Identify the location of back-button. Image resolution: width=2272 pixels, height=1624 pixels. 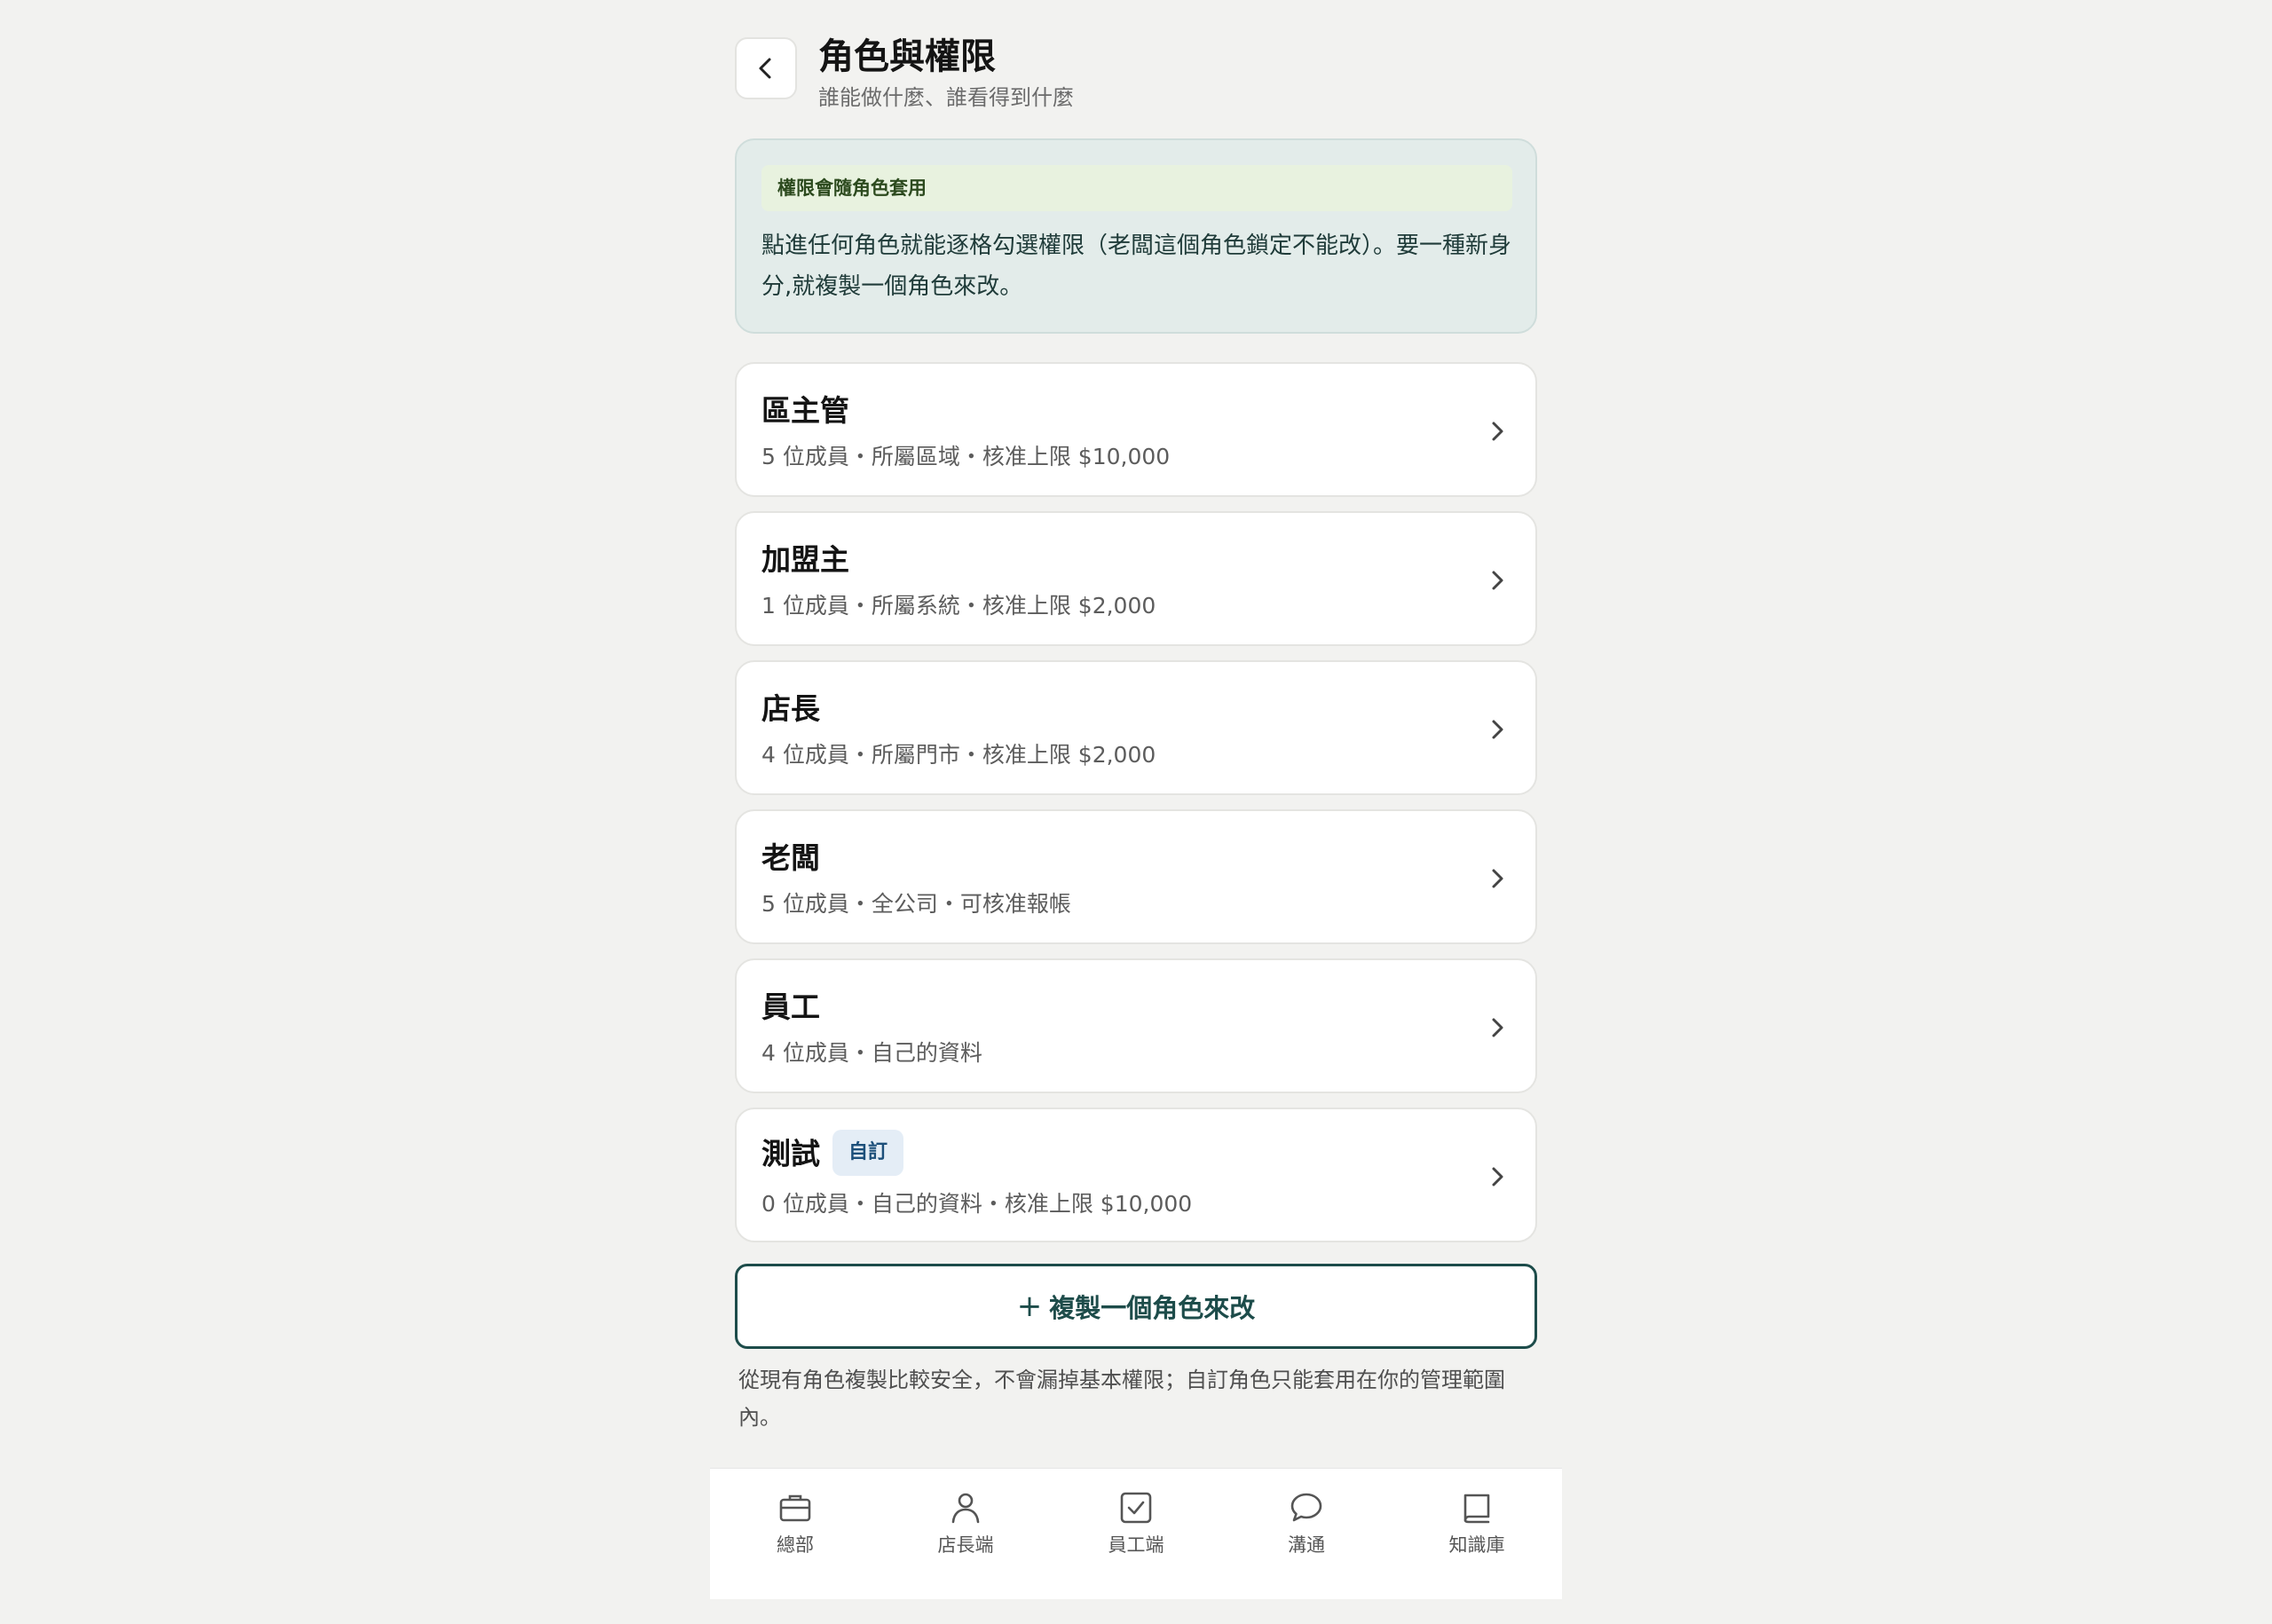
(766, 68).